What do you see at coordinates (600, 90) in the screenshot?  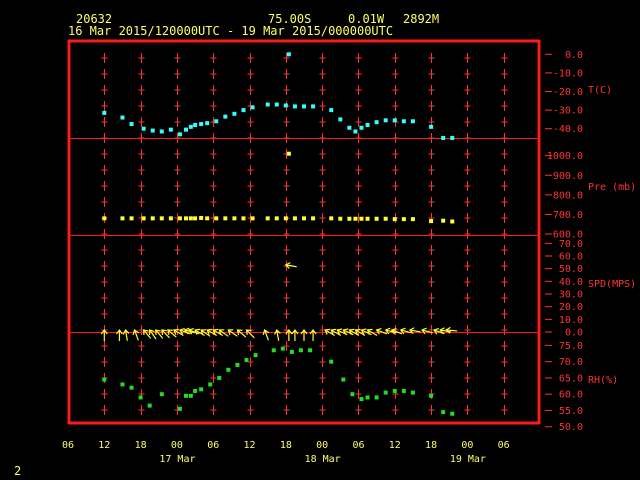 I see `temperature-panel-label: T(C)` at bounding box center [600, 90].